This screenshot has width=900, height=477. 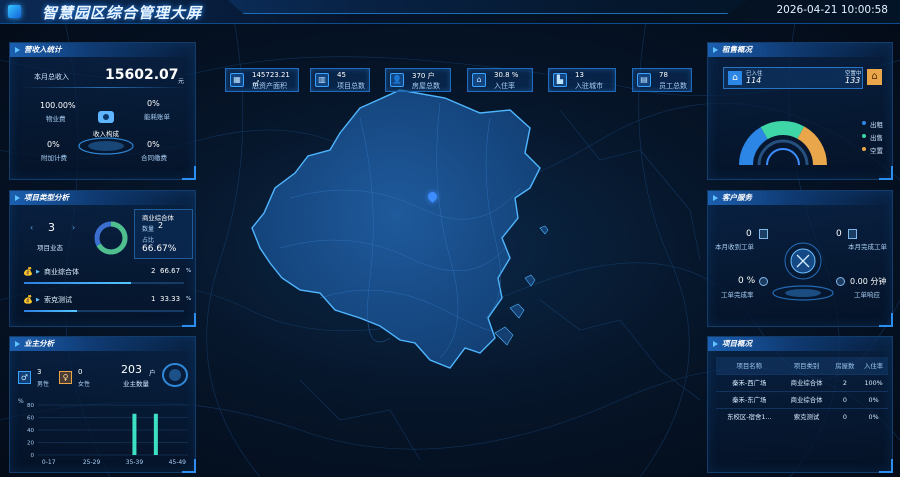 I want to click on row-pct: 33.33, so click(x=170, y=299).